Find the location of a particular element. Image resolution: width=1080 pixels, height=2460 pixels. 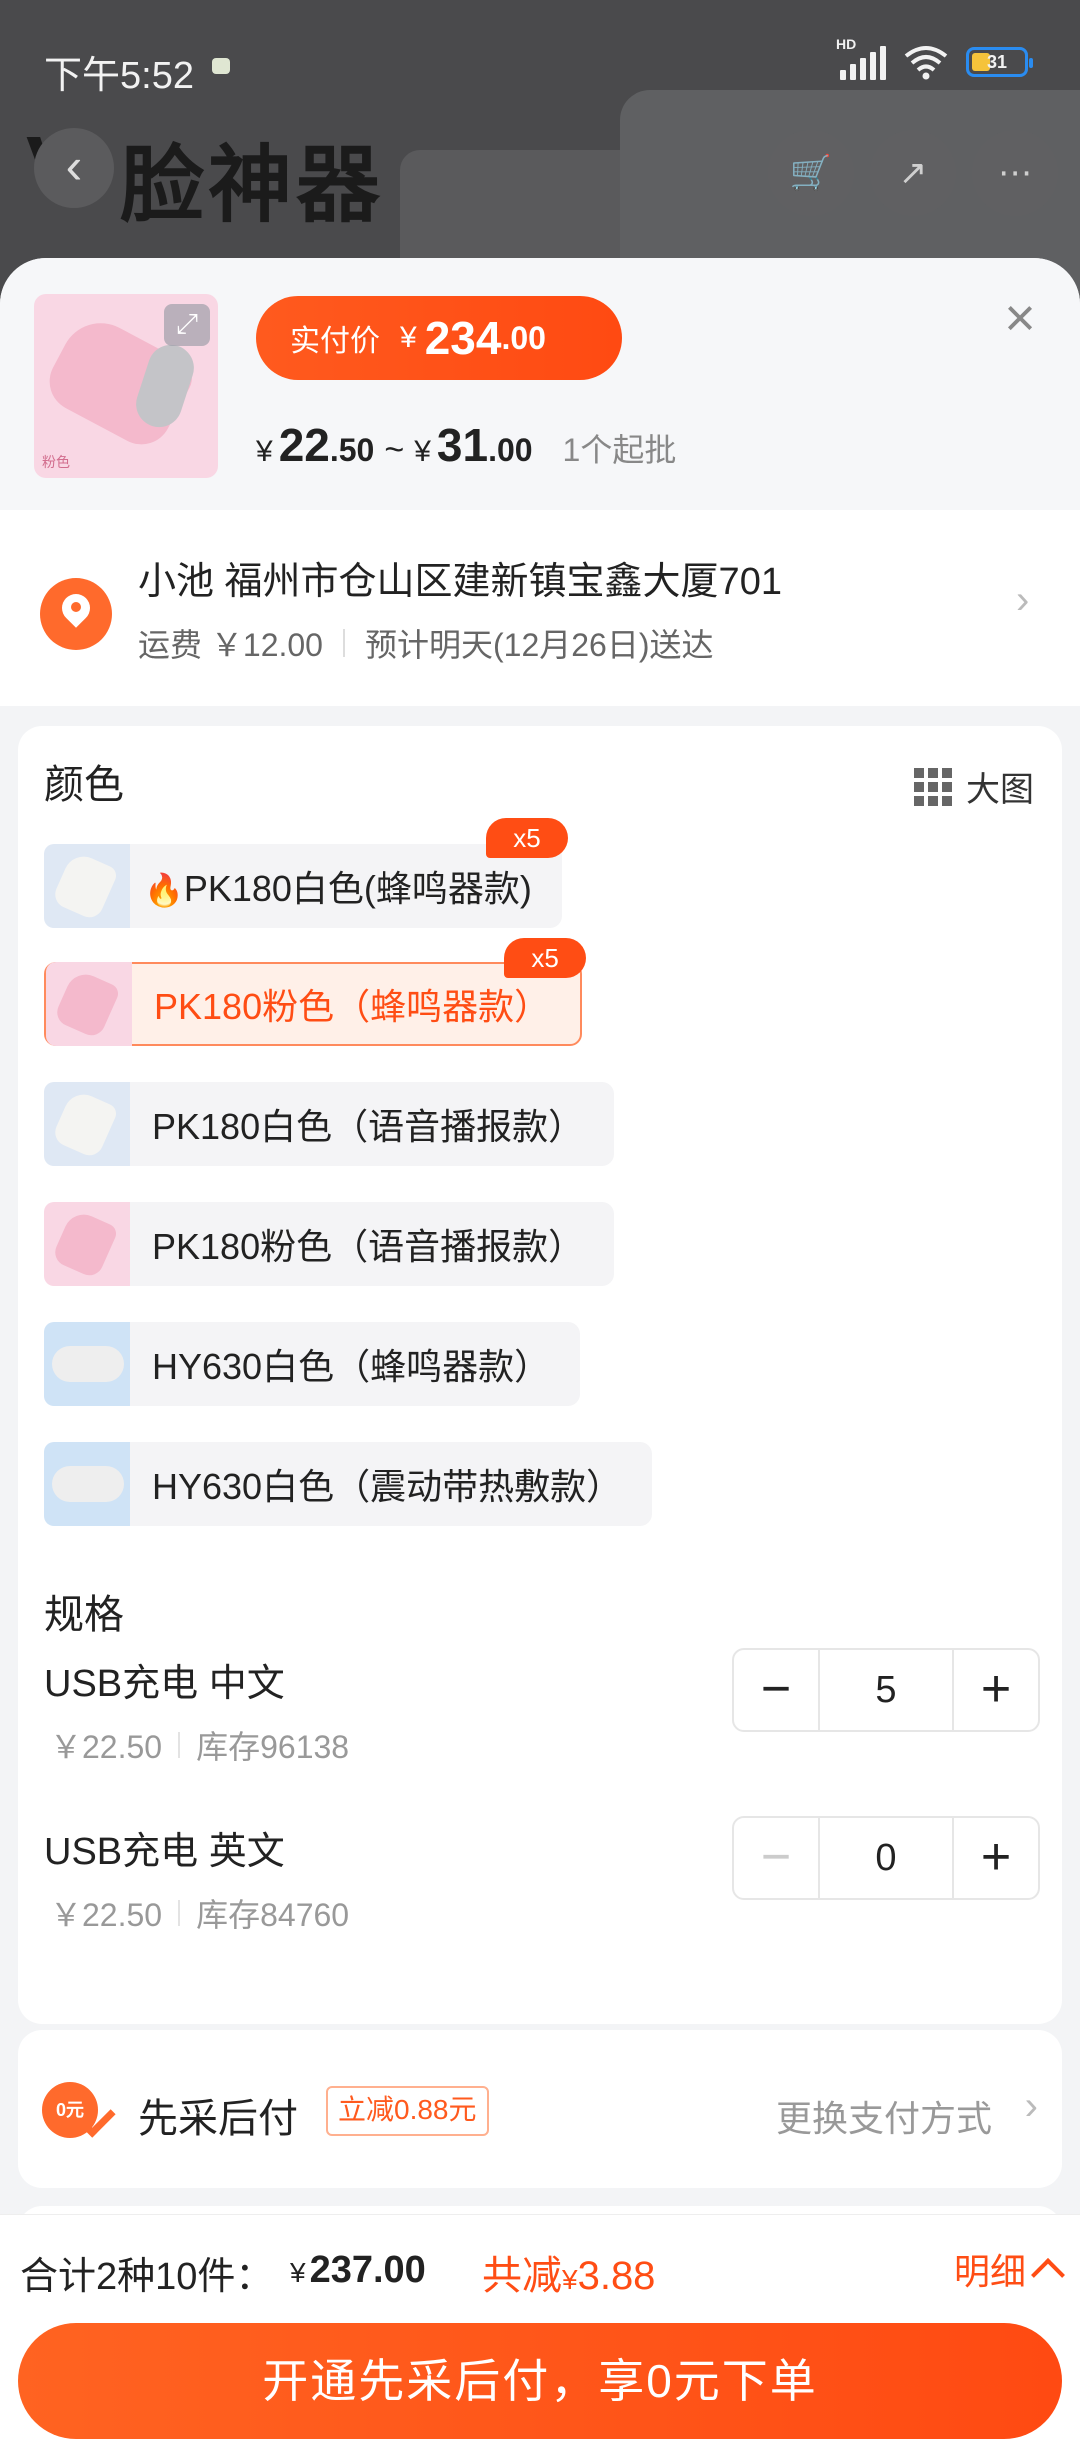

delivery-estimate: 预计明天(12月26日)送达 is located at coordinates (539, 645).